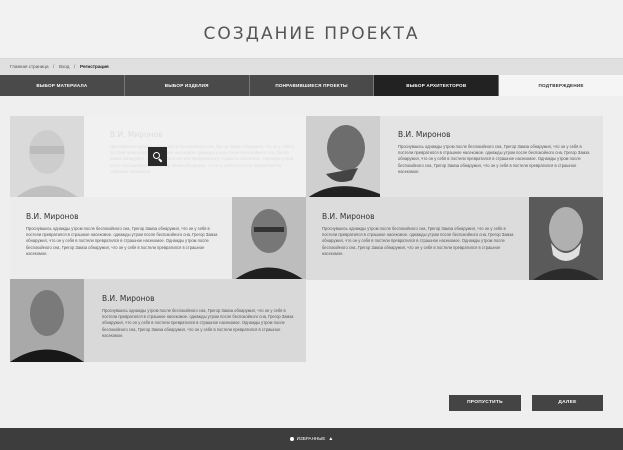  I want to click on favorites-label: ИЗБРАННЫЕ, so click(311, 438).